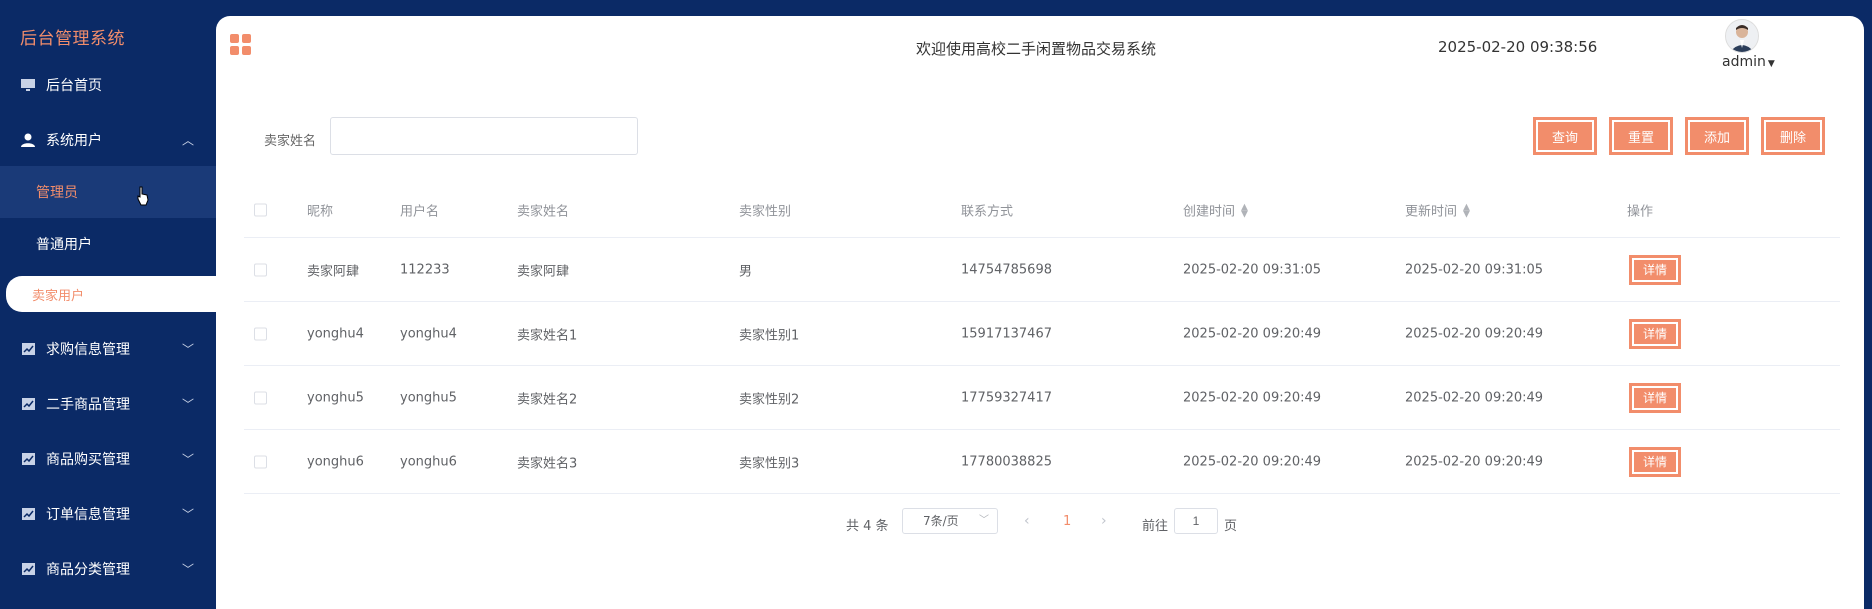  What do you see at coordinates (1027, 521) in the screenshot?
I see `prev-page-icon: ‹` at bounding box center [1027, 521].